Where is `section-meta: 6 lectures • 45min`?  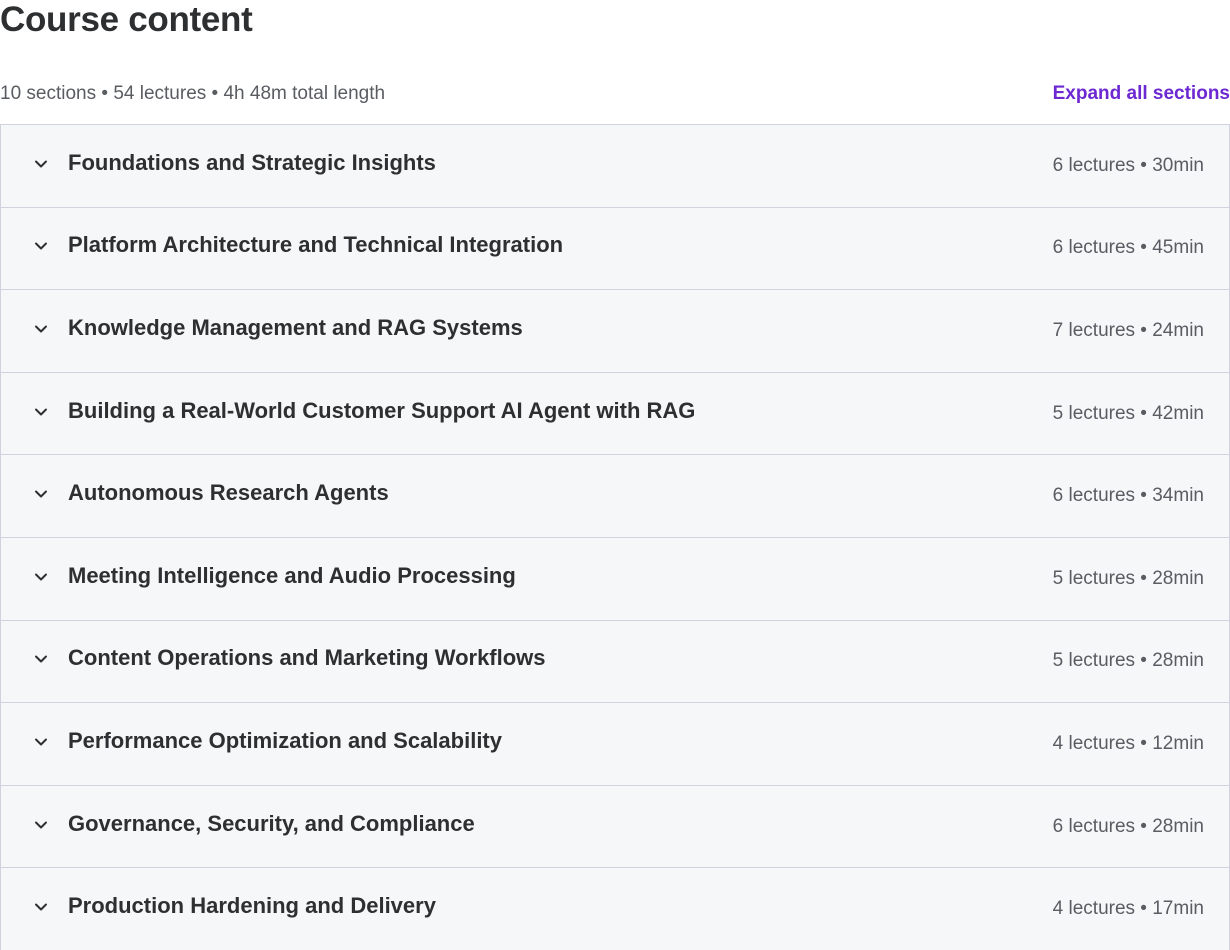 section-meta: 6 lectures • 45min is located at coordinates (1128, 248).